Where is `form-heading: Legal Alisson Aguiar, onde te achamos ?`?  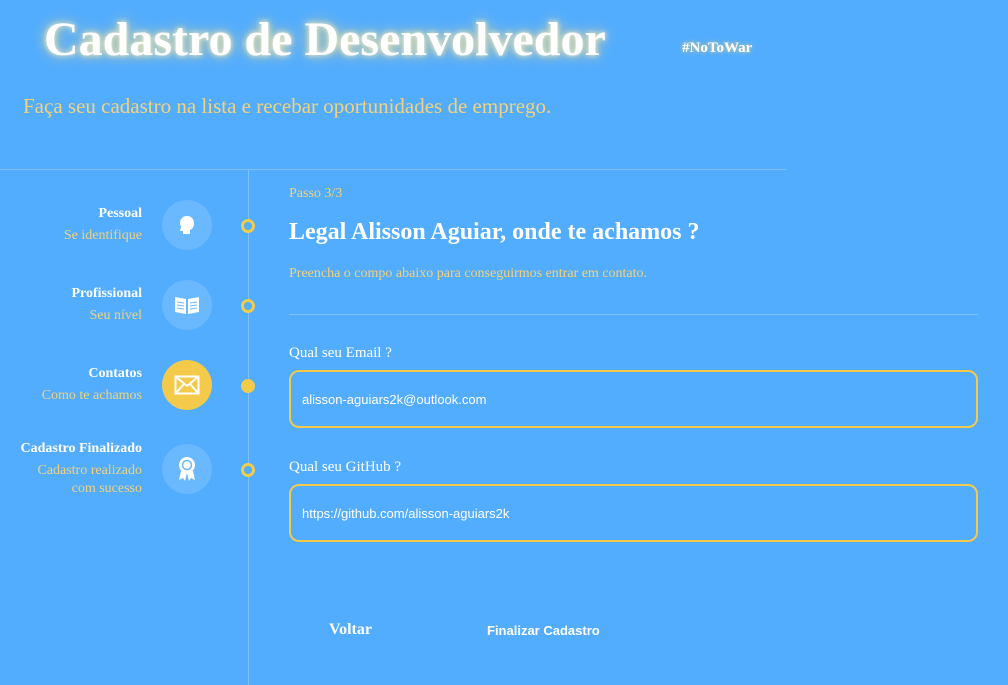 form-heading: Legal Alisson Aguiar, onde te achamos ? is located at coordinates (494, 232).